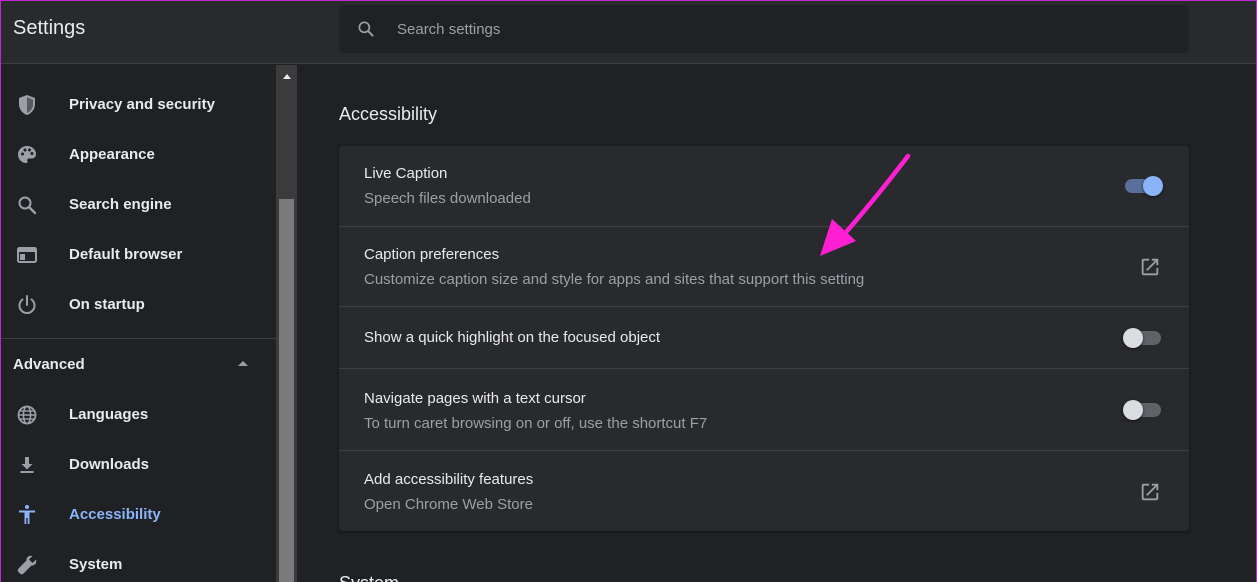 The image size is (1257, 582). I want to click on sidebar-item-languages: Languages, so click(138, 415).